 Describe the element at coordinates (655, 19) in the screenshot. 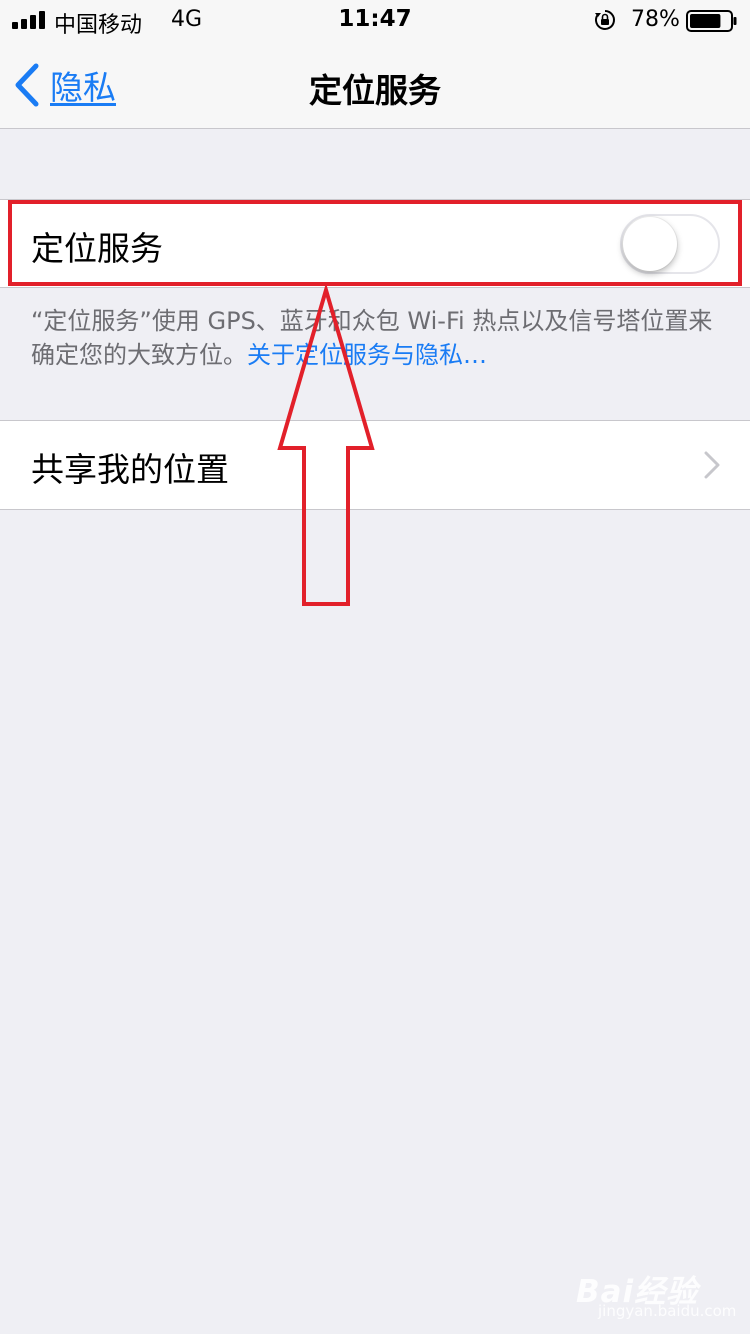

I see `battery-percent: 78%` at that location.